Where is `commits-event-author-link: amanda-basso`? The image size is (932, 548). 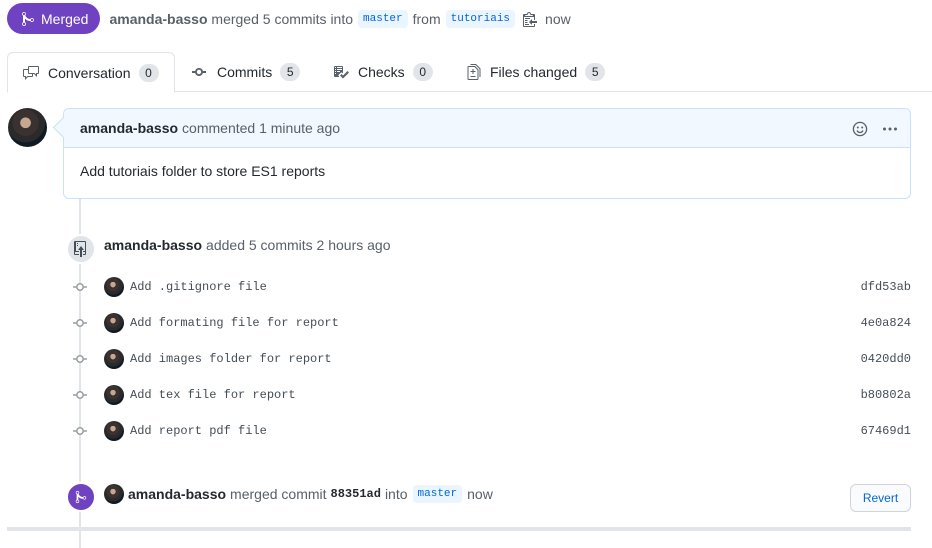 commits-event-author-link: amanda-basso is located at coordinates (153, 245).